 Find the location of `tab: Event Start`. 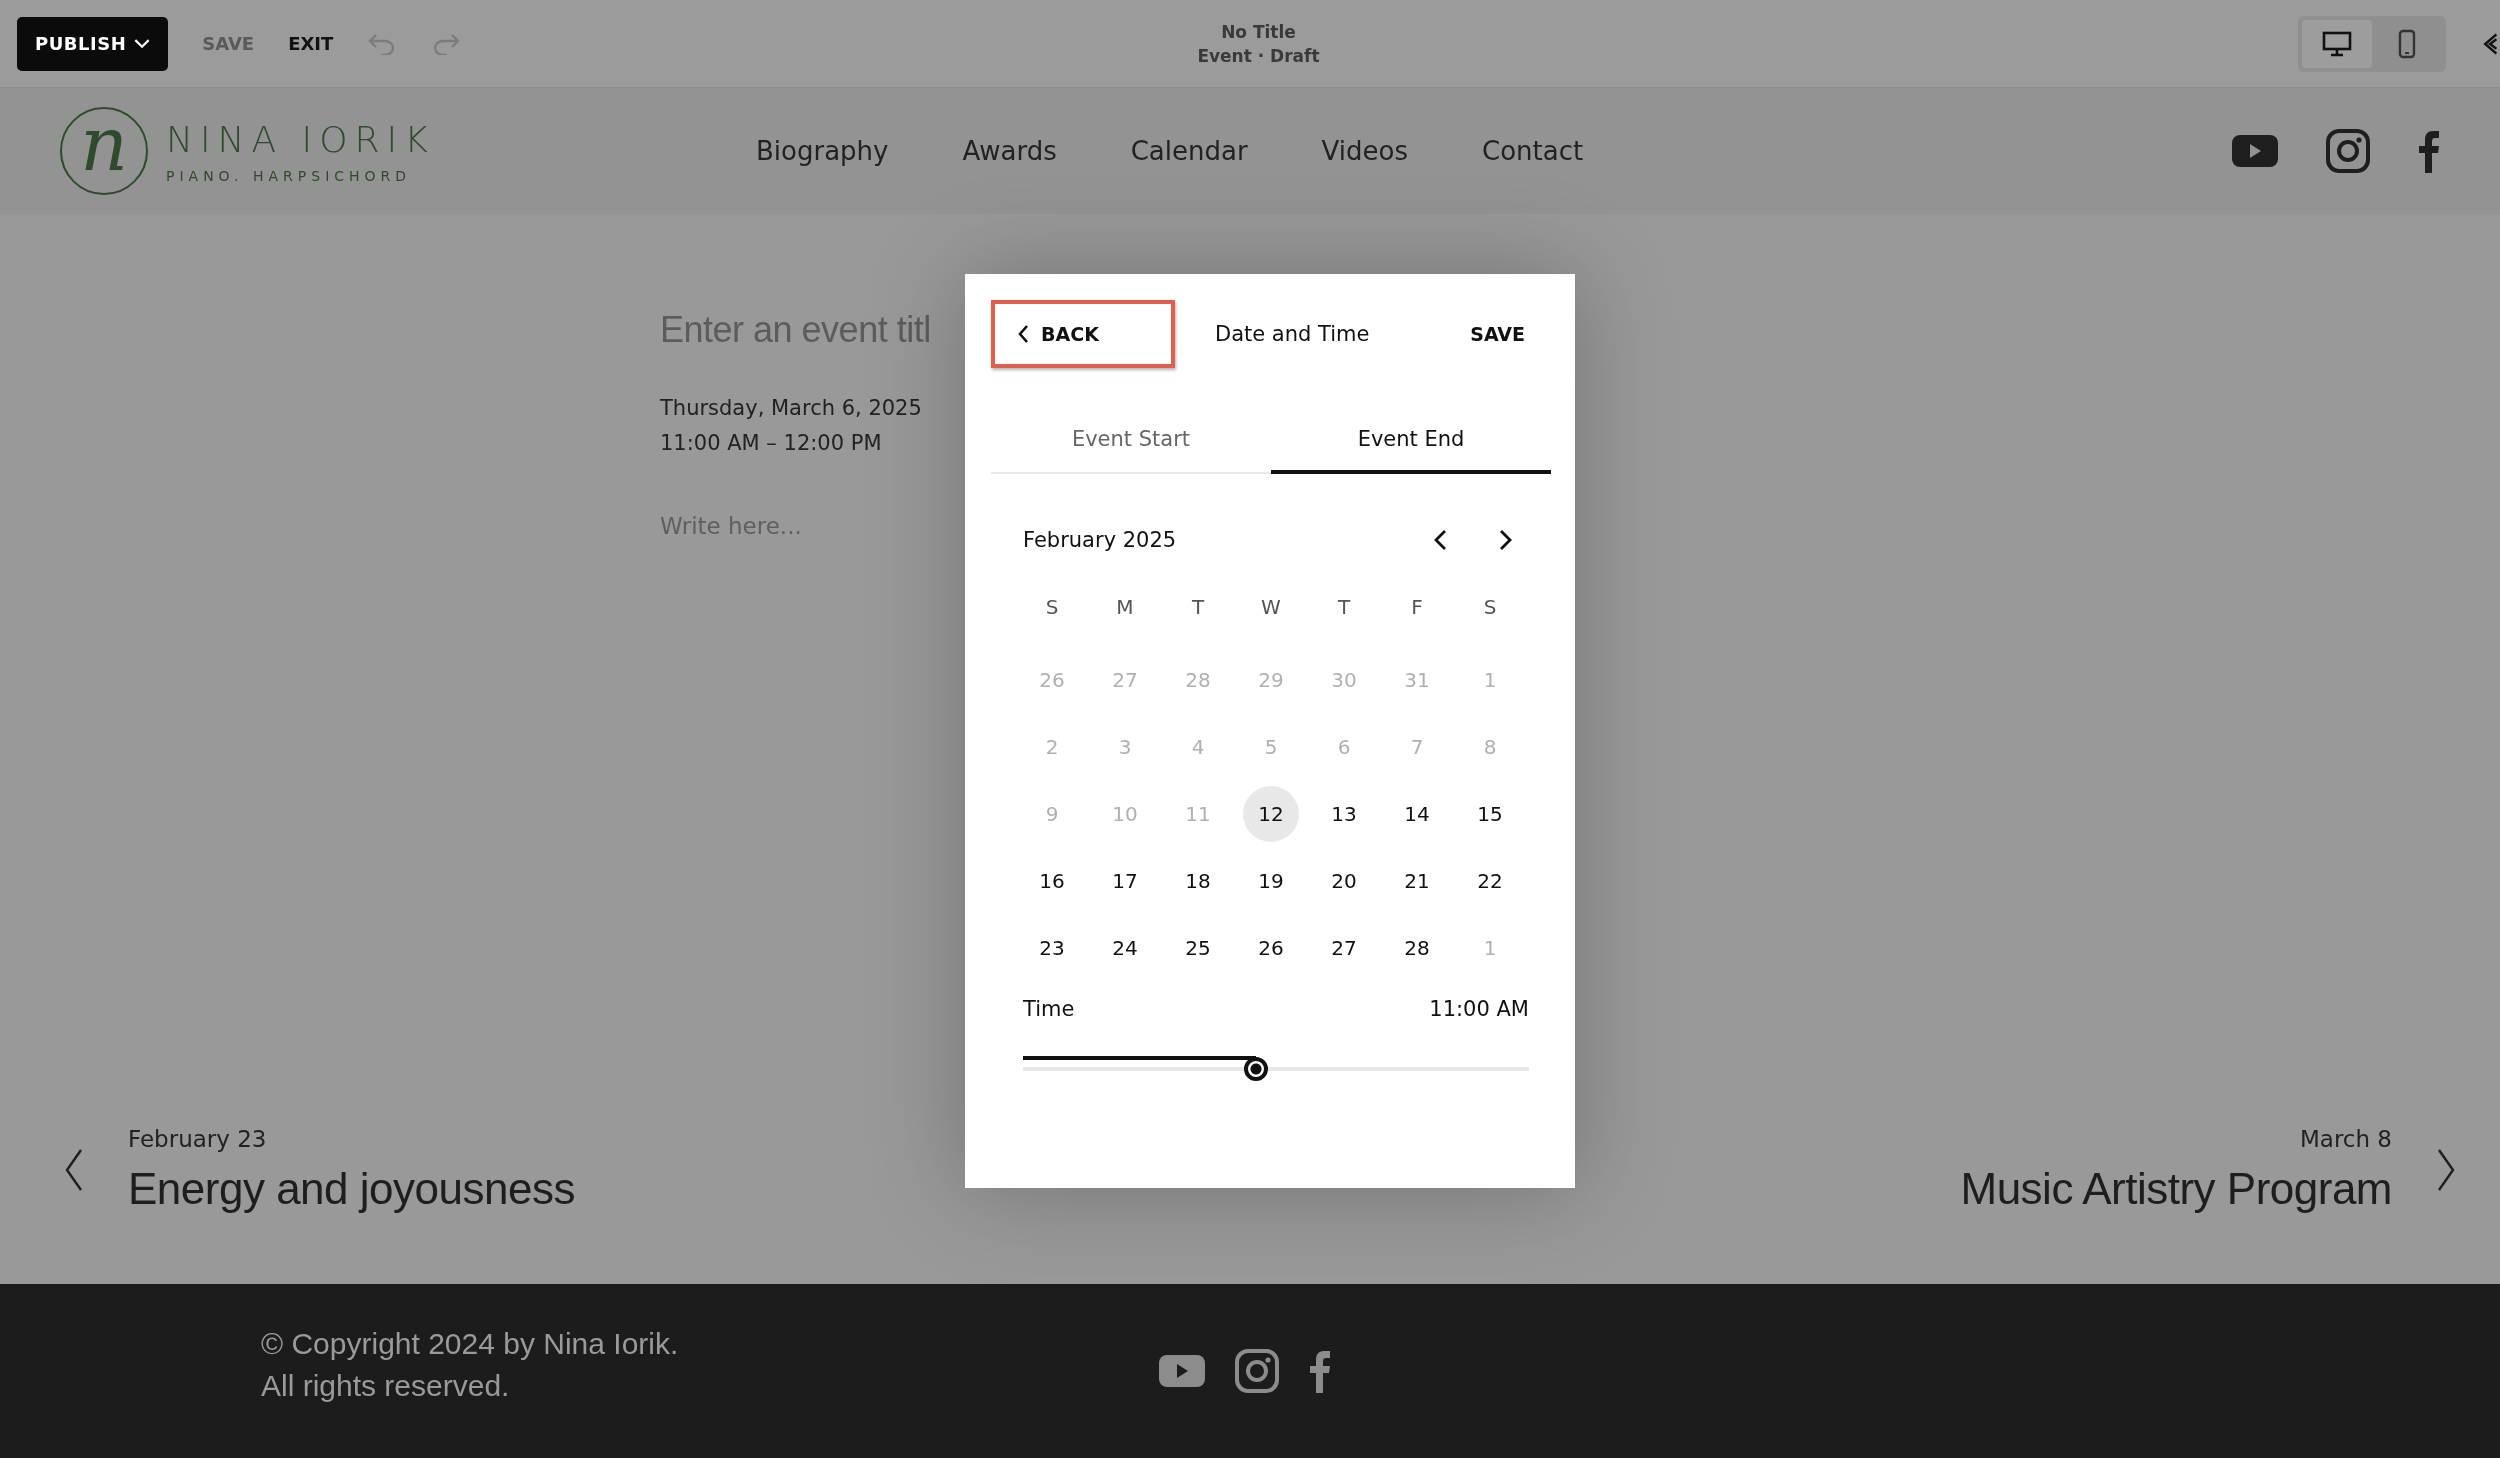

tab: Event Start is located at coordinates (1131, 441).